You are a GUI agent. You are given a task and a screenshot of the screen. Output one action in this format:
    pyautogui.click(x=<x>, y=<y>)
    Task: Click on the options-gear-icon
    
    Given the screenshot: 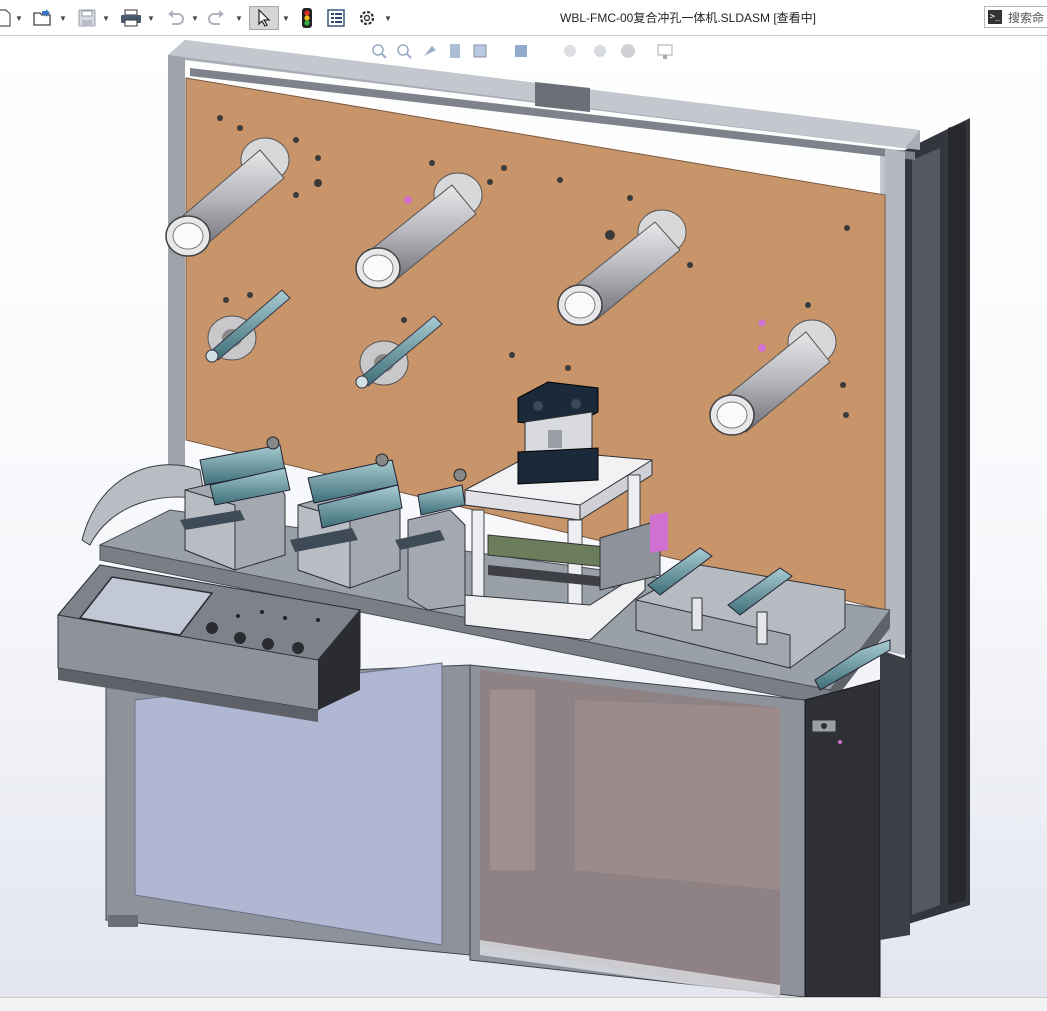 What is the action you would take?
    pyautogui.click(x=367, y=18)
    